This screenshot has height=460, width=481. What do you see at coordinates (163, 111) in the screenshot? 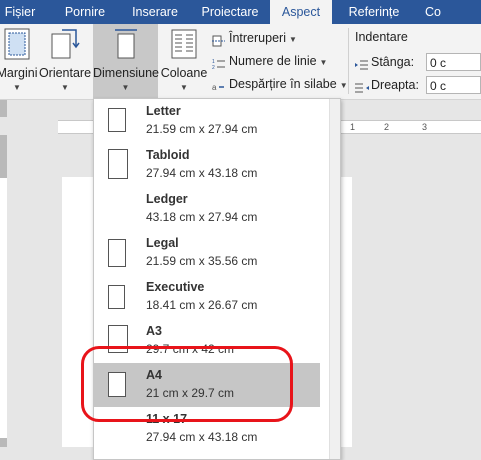
I see `paper-size-name: Letter` at bounding box center [163, 111].